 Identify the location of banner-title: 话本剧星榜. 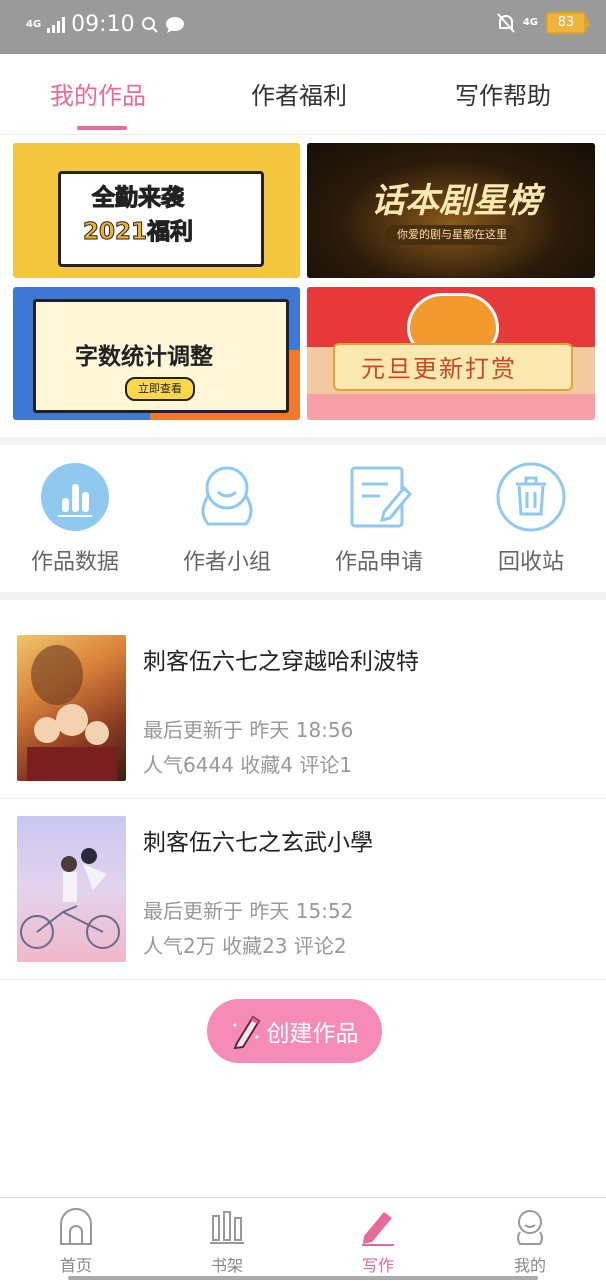
(456, 201).